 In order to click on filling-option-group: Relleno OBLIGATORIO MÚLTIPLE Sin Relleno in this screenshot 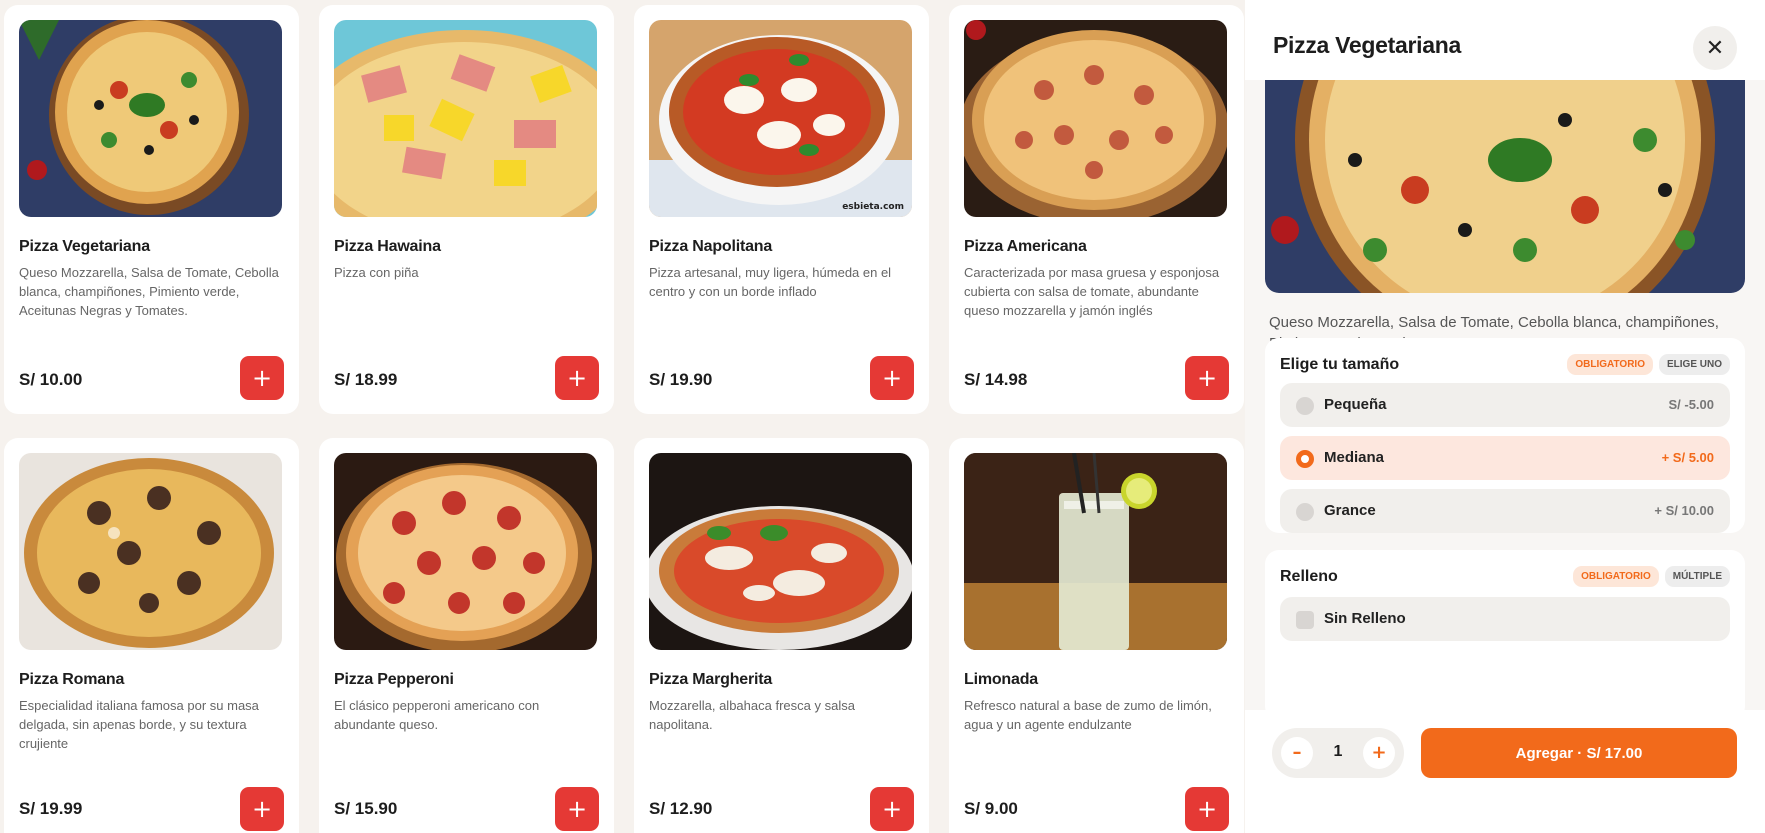, I will do `click(1505, 630)`.